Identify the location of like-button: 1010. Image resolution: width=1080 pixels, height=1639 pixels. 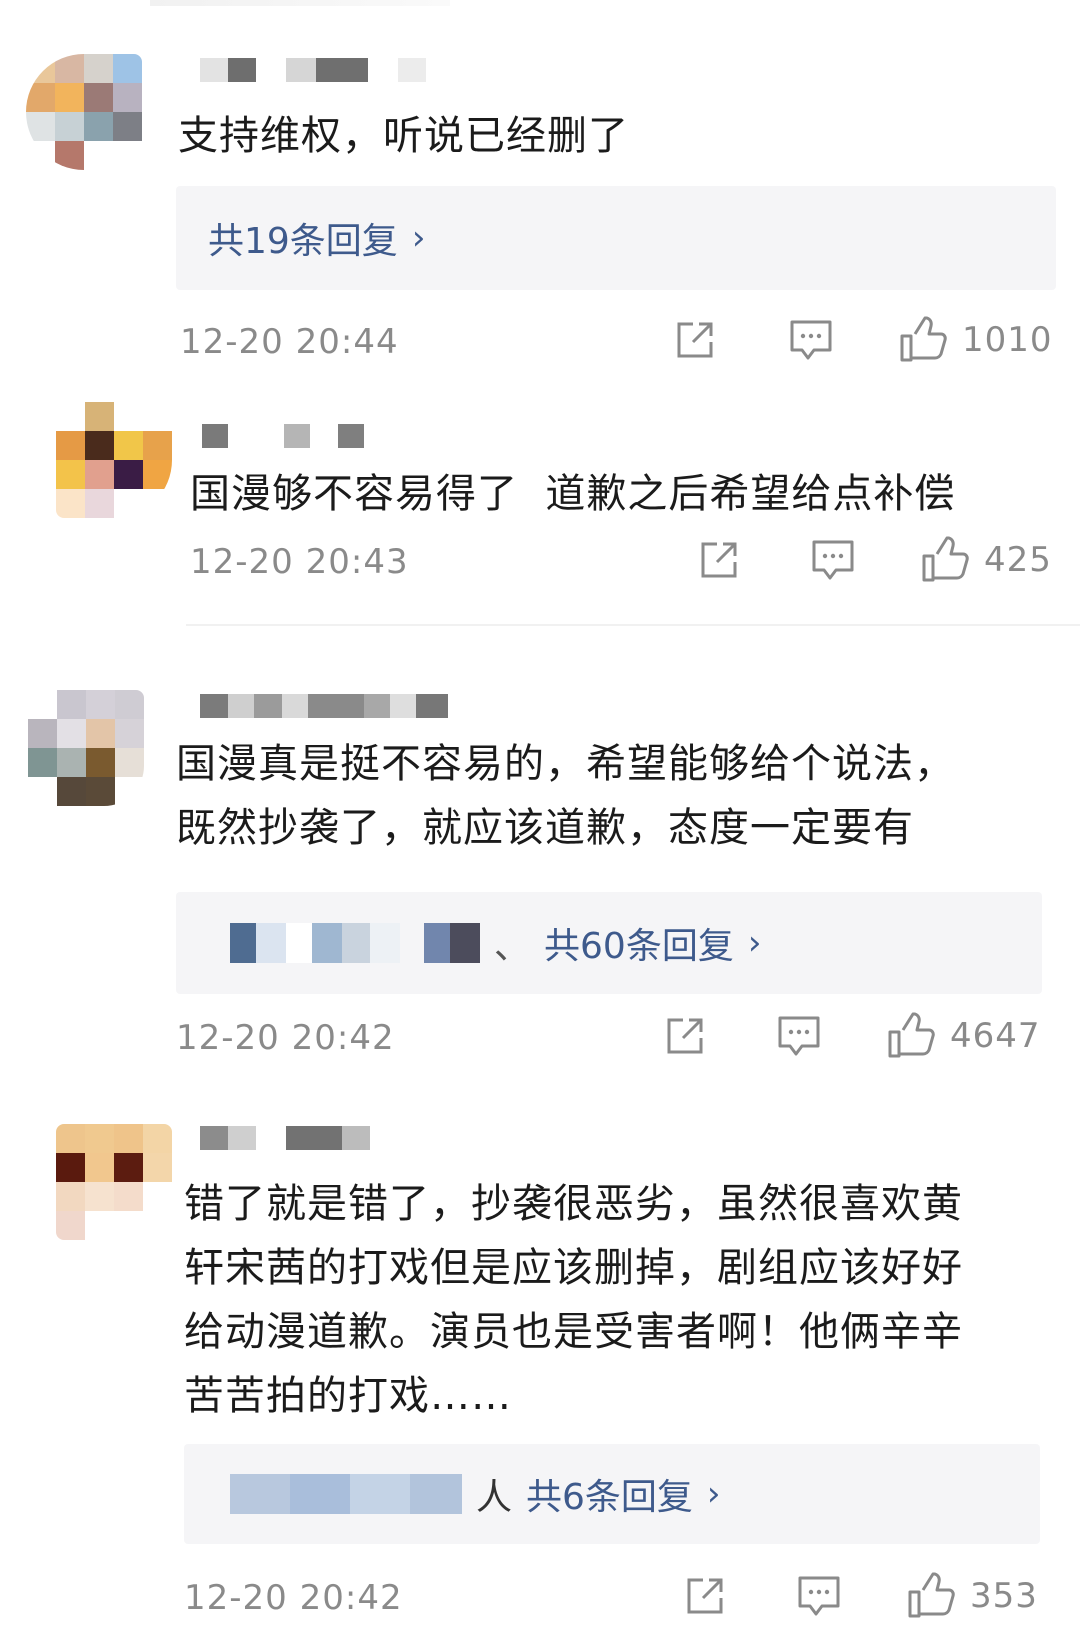
(975, 340).